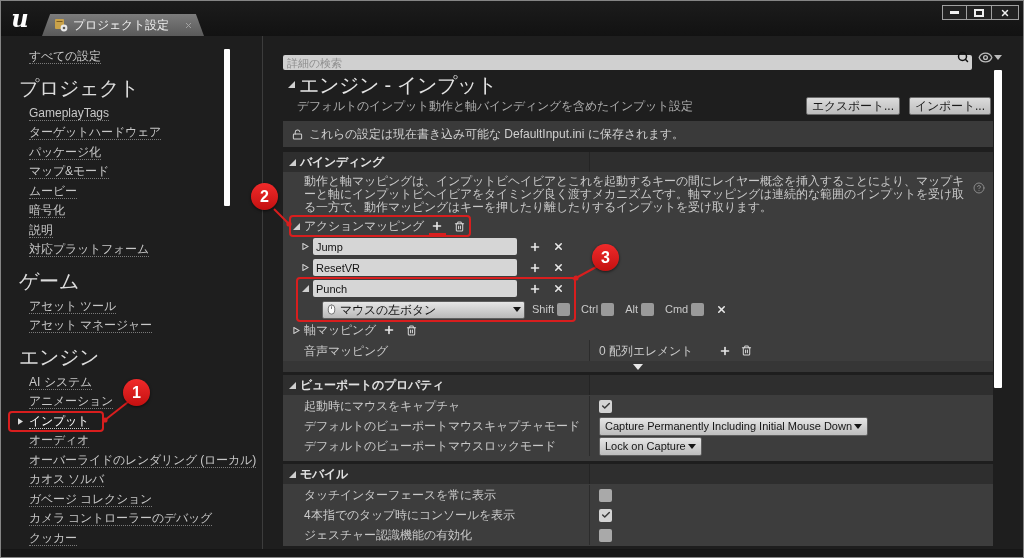  Describe the element at coordinates (73, 306) in the screenshot. I see `sidebar-item: アセット ツール` at that location.